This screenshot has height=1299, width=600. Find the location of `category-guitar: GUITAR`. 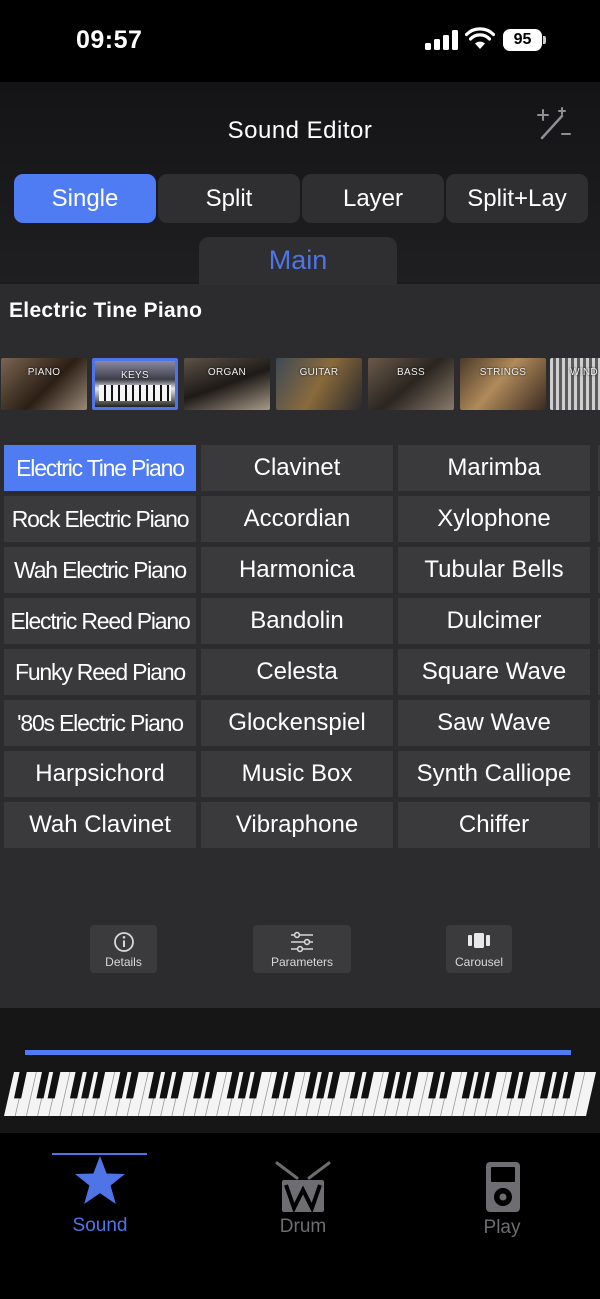

category-guitar: GUITAR is located at coordinates (319, 384).